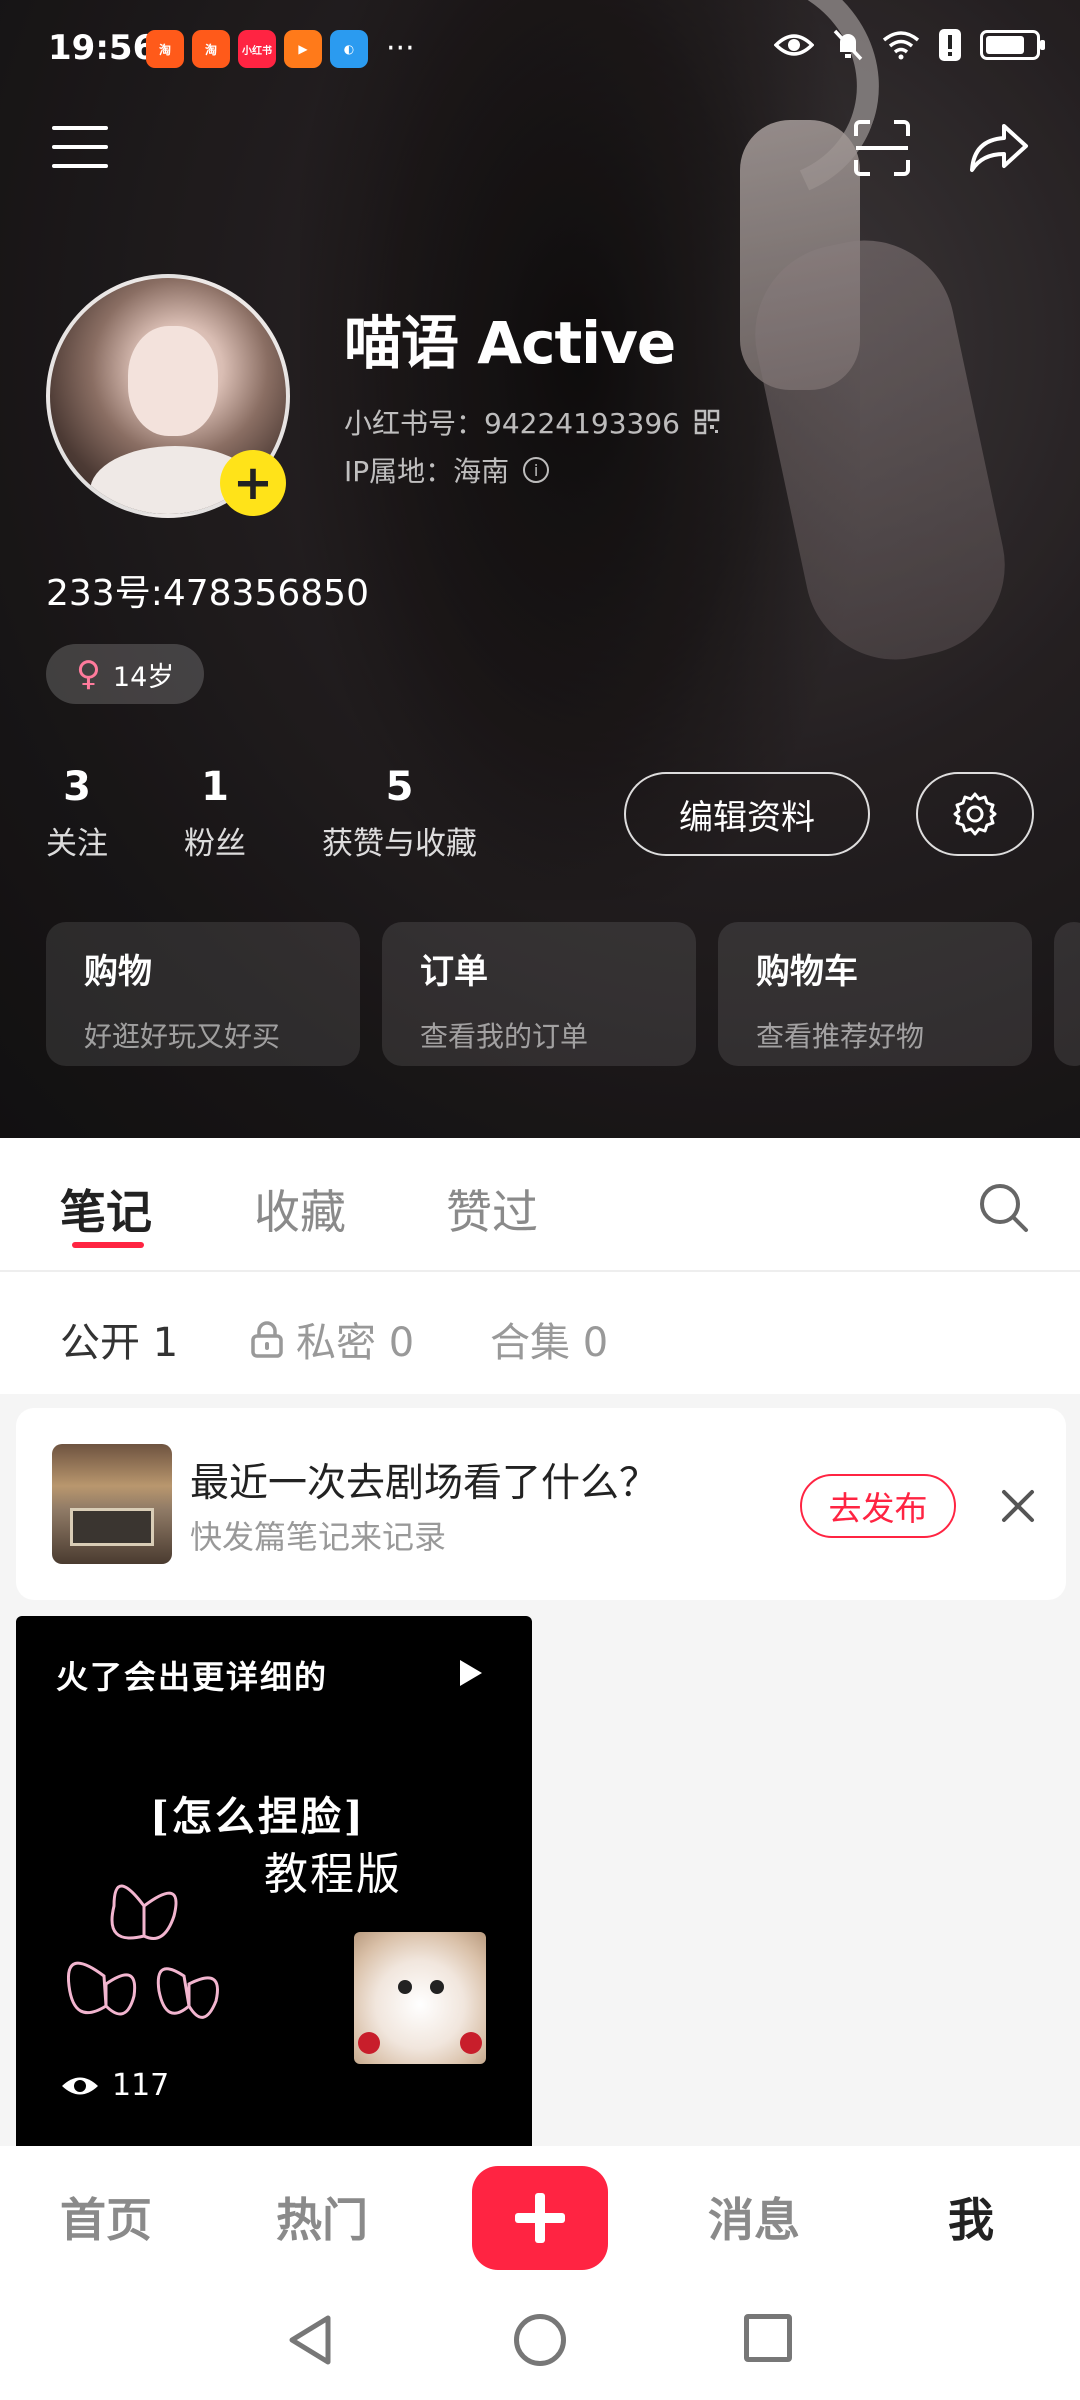 This screenshot has width=1080, height=2400. What do you see at coordinates (355, 1343) in the screenshot?
I see `subtab-label: 私密 0` at bounding box center [355, 1343].